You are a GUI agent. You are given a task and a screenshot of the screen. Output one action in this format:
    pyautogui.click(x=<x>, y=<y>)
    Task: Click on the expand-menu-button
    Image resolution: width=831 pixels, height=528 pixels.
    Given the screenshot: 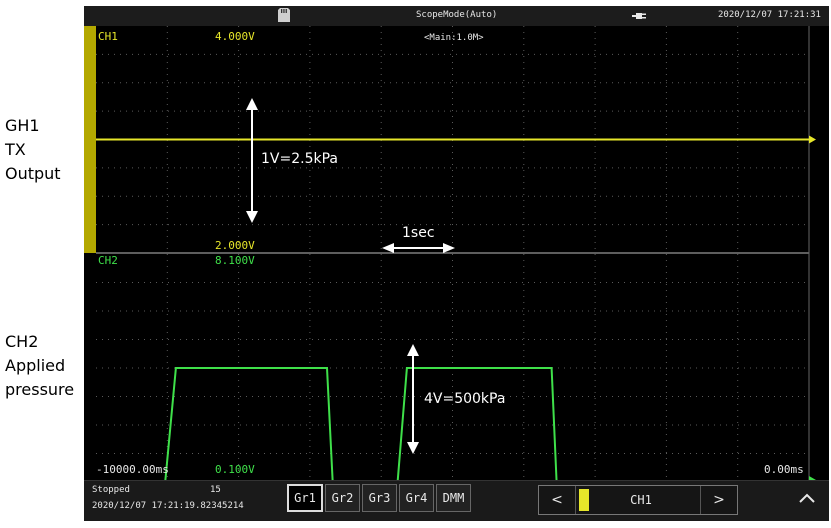 What is the action you would take?
    pyautogui.click(x=807, y=498)
    